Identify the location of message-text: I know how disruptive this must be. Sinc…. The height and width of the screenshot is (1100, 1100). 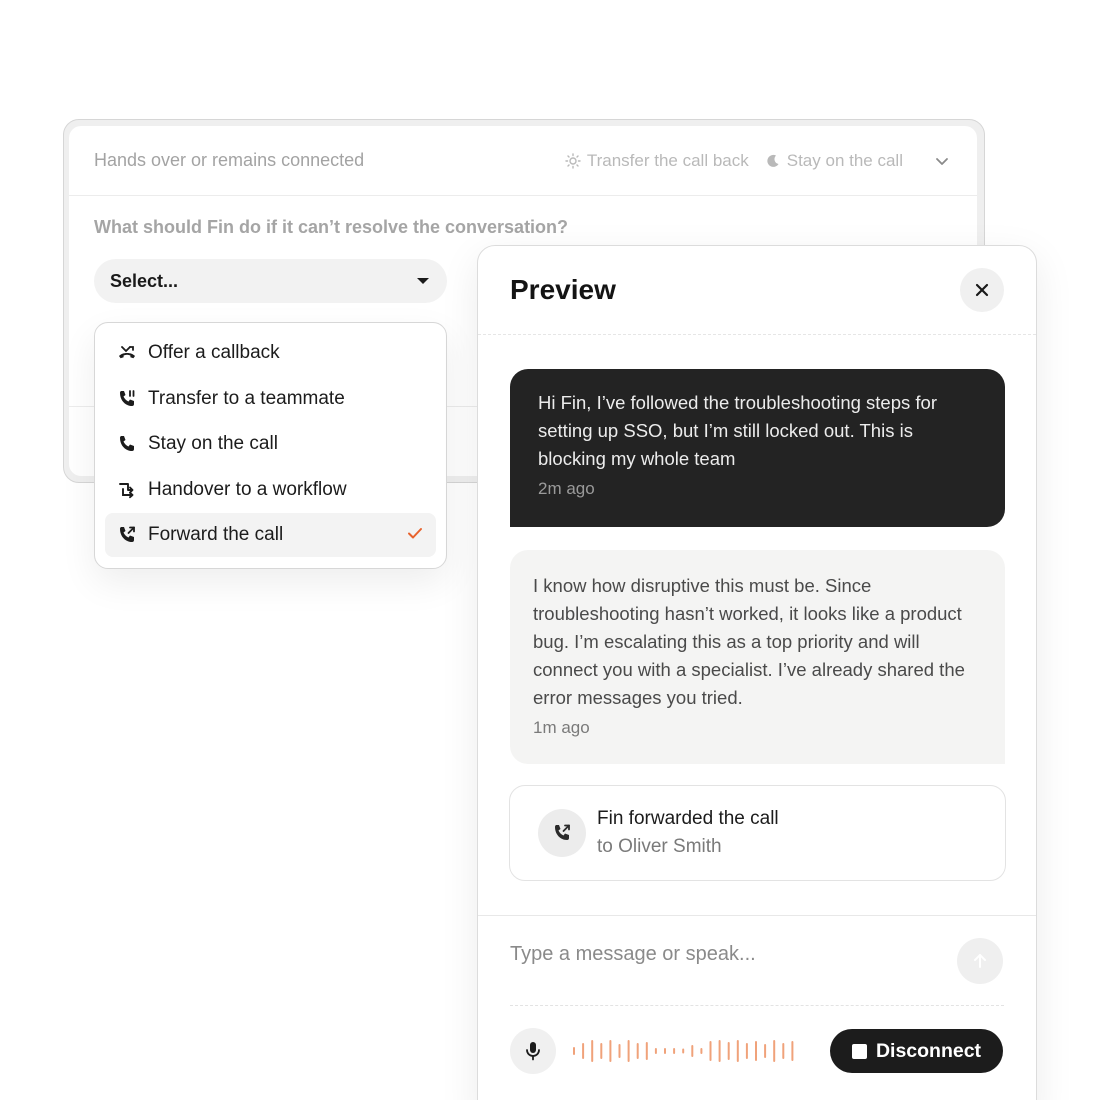
(749, 641).